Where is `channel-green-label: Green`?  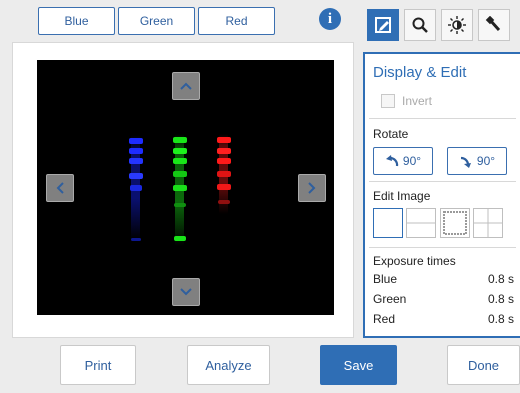
channel-green-label: Green is located at coordinates (156, 21).